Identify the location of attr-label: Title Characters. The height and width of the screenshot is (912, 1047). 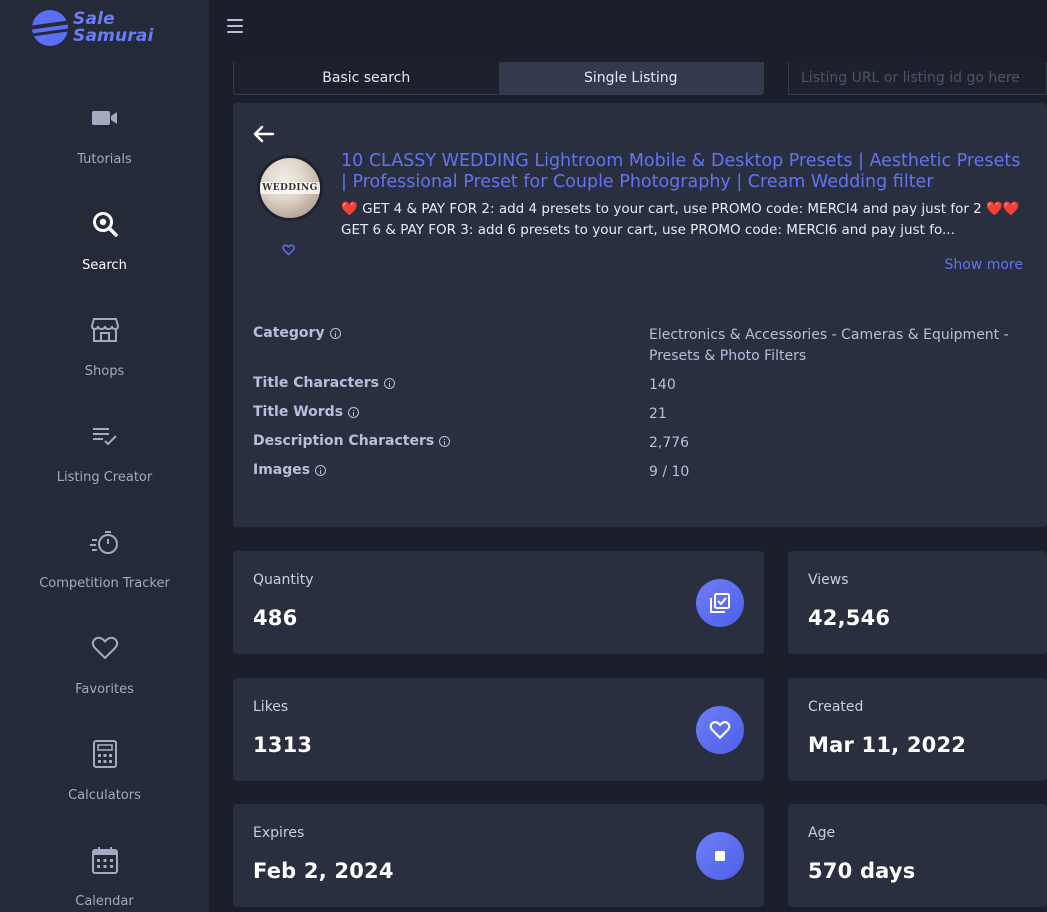
(324, 383).